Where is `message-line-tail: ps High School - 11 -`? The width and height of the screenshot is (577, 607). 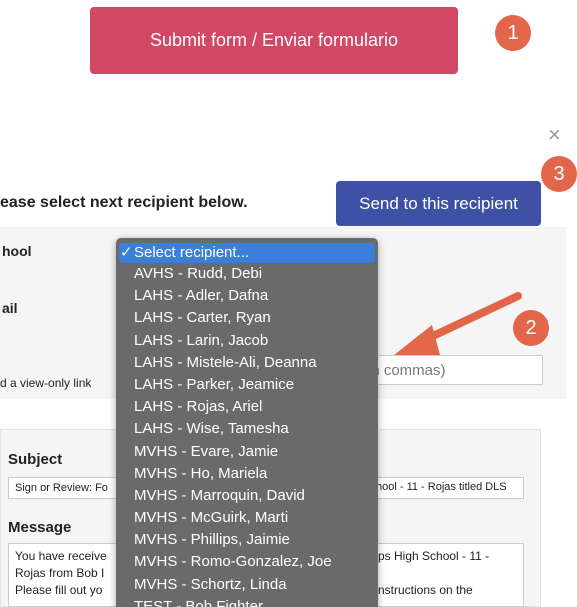 message-line-tail: ps High School - 11 - is located at coordinates (434, 556).